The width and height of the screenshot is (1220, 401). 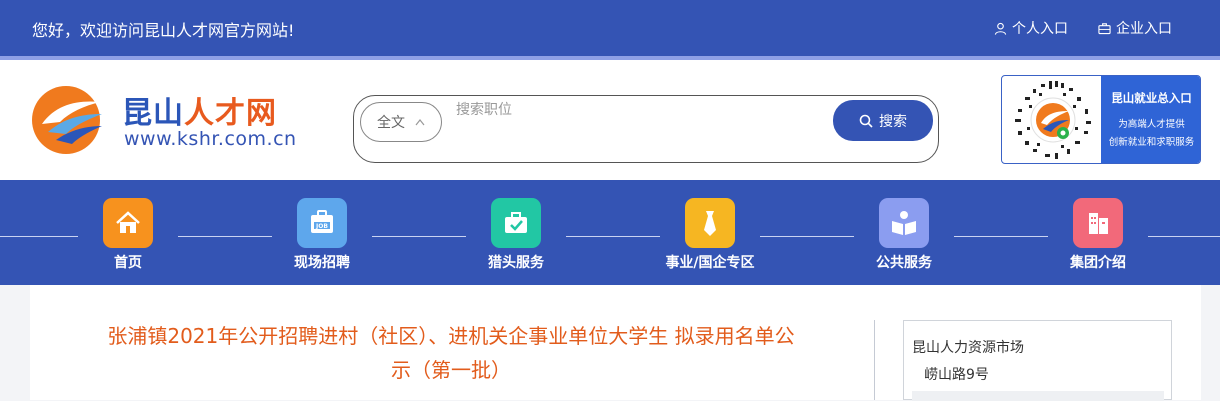 I want to click on chevron-up-icon, so click(x=420, y=122).